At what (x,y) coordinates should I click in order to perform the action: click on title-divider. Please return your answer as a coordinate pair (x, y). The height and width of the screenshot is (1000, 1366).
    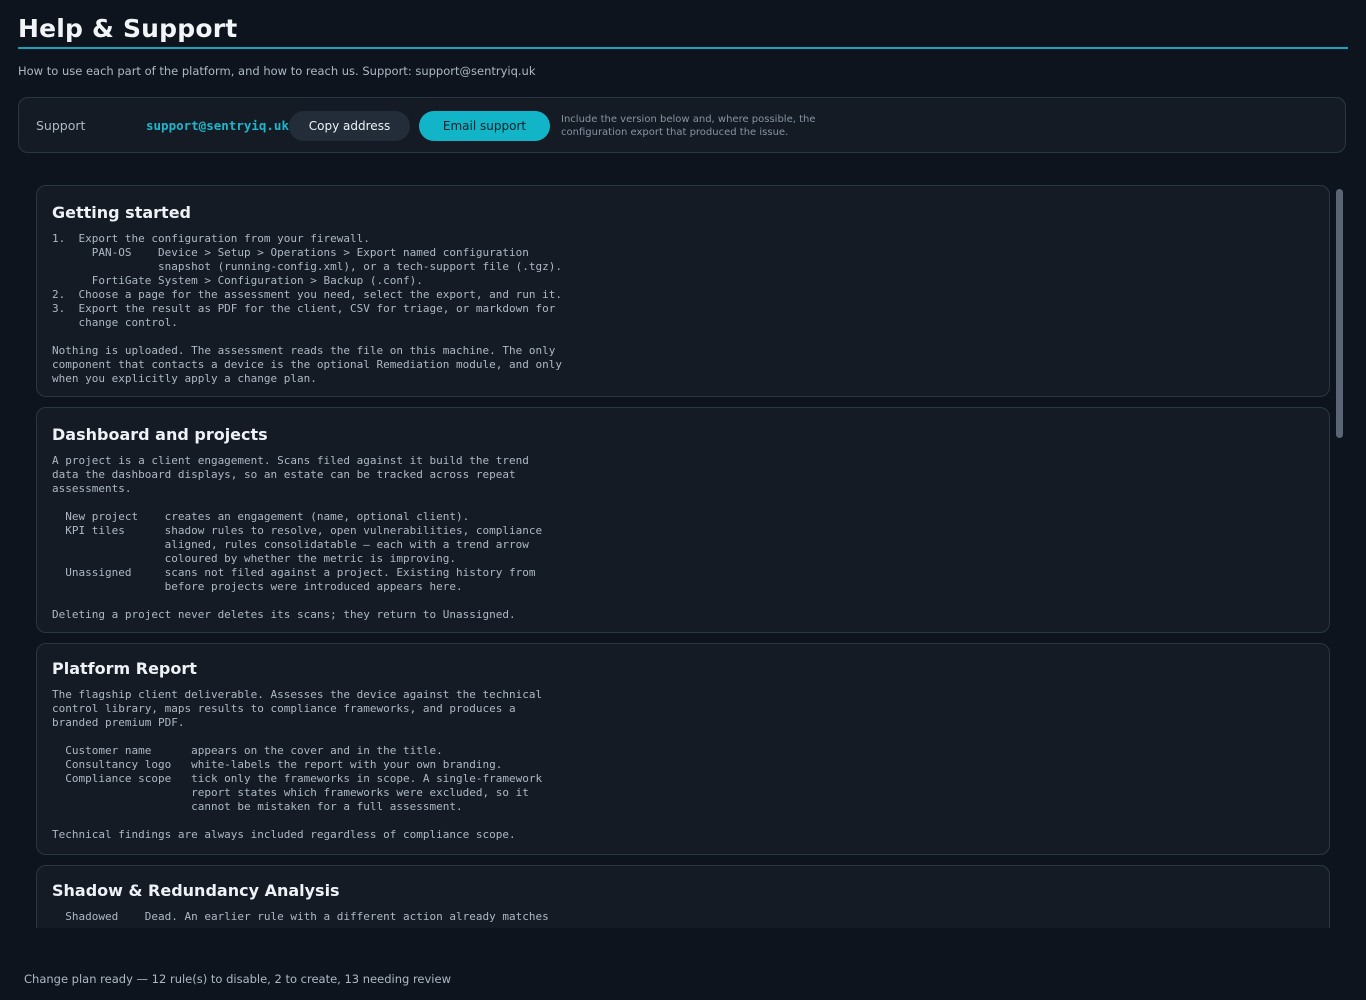
    Looking at the image, I should click on (683, 48).